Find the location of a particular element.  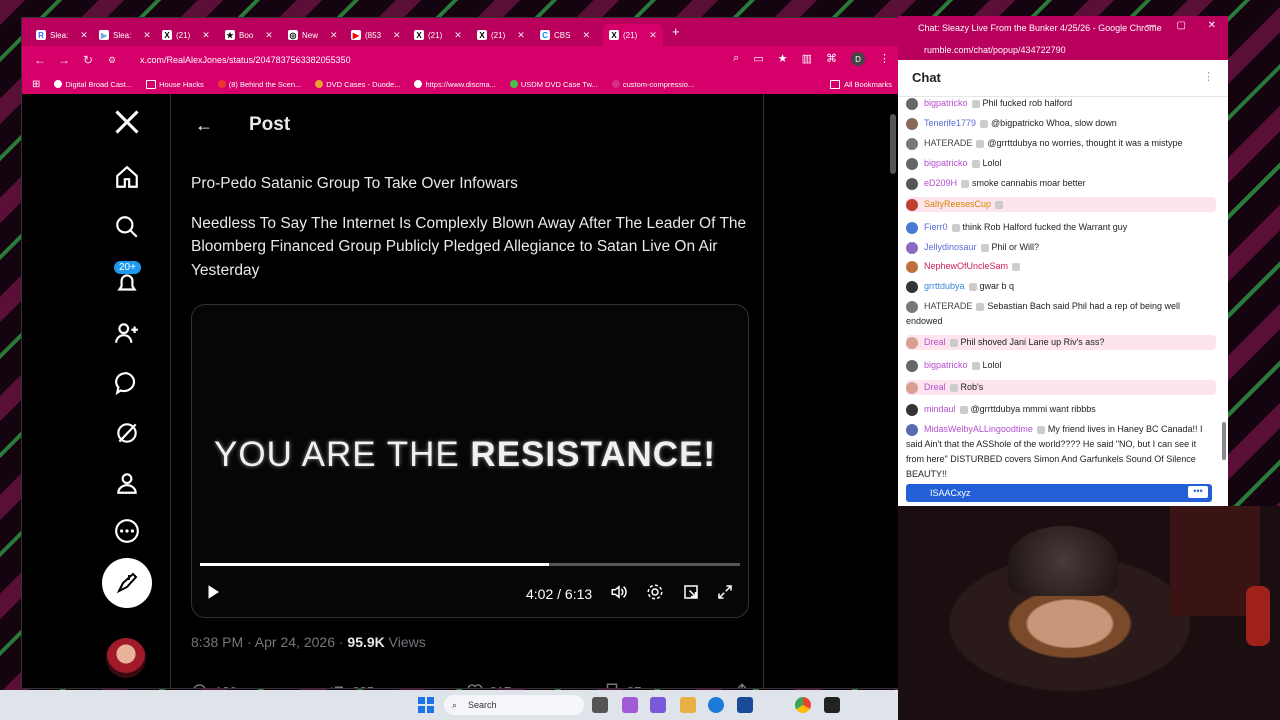

maximize-icon: ▢ is located at coordinates (1181, 25).